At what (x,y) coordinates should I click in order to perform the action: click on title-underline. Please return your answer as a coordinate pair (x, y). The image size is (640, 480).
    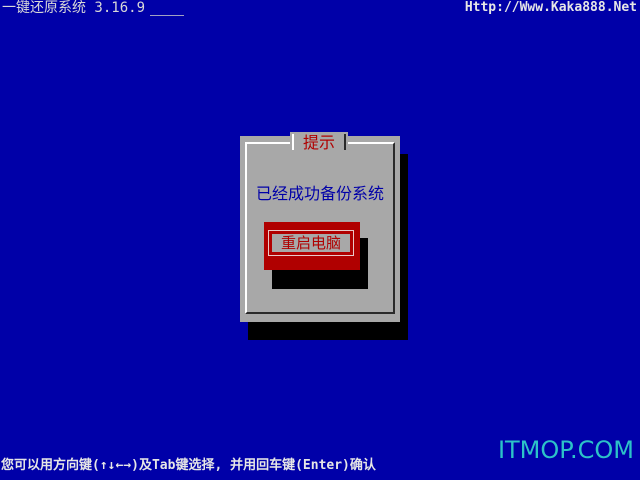
    Looking at the image, I should click on (167, 15).